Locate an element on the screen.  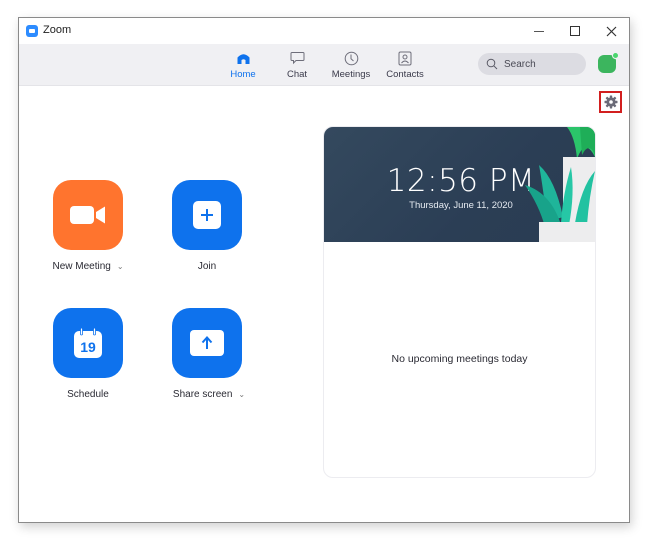
tab-meetings-label: Meetings is located at coordinates (351, 74).